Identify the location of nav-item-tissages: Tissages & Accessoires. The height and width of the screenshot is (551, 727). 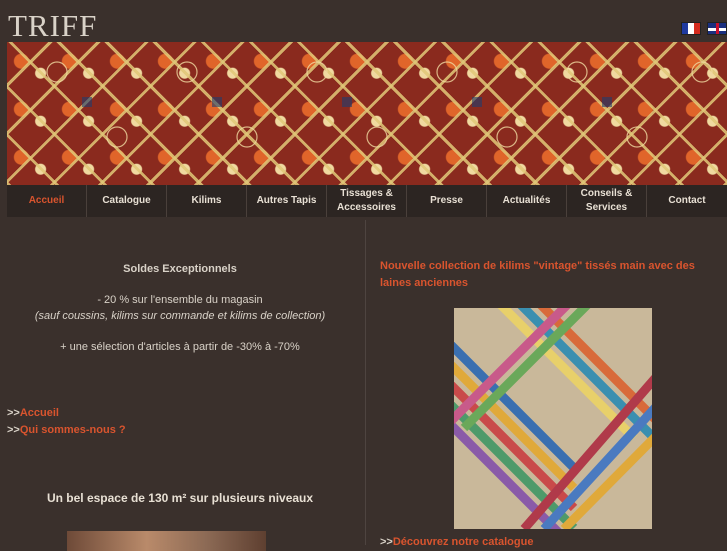
(367, 201).